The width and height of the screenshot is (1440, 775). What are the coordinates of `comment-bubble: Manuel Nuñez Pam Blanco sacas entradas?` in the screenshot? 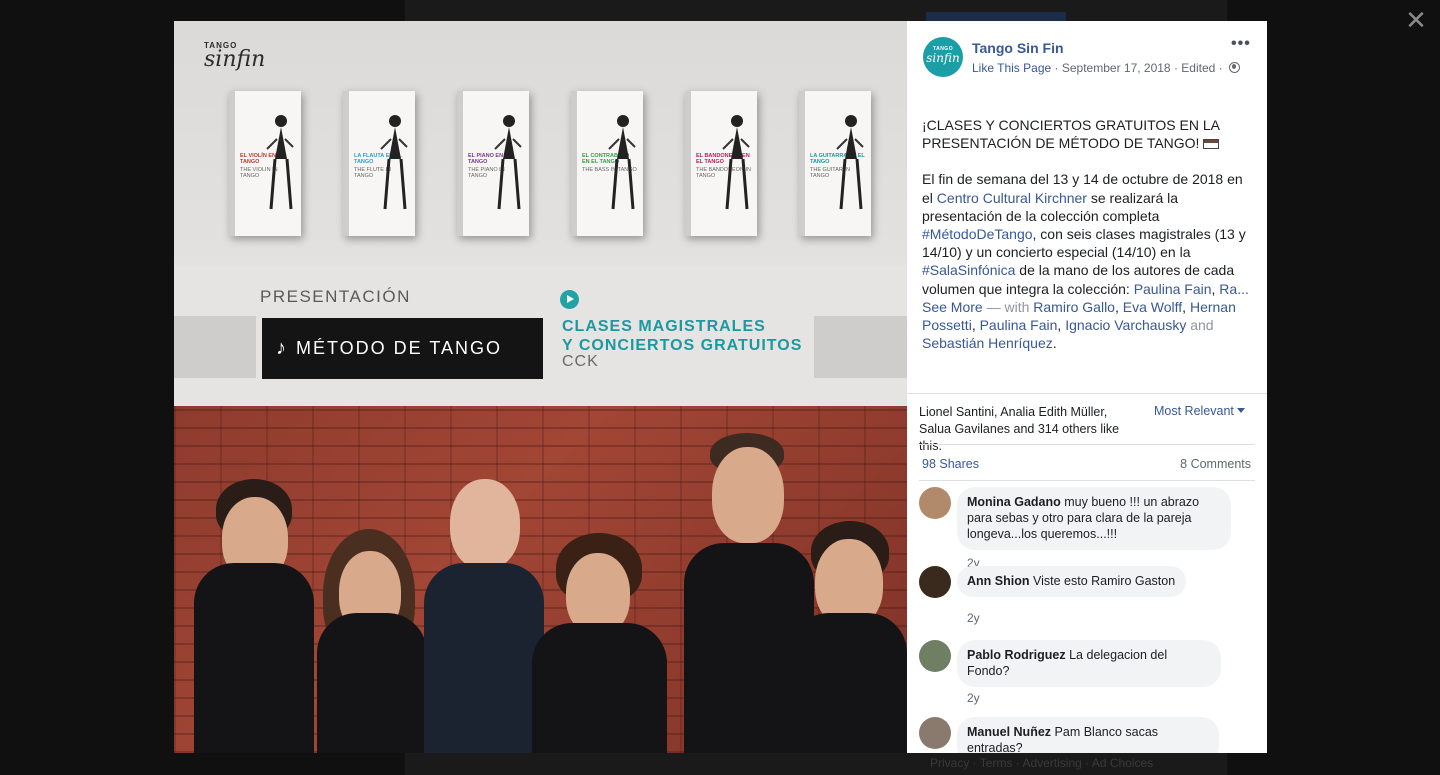 It's located at (1088, 735).